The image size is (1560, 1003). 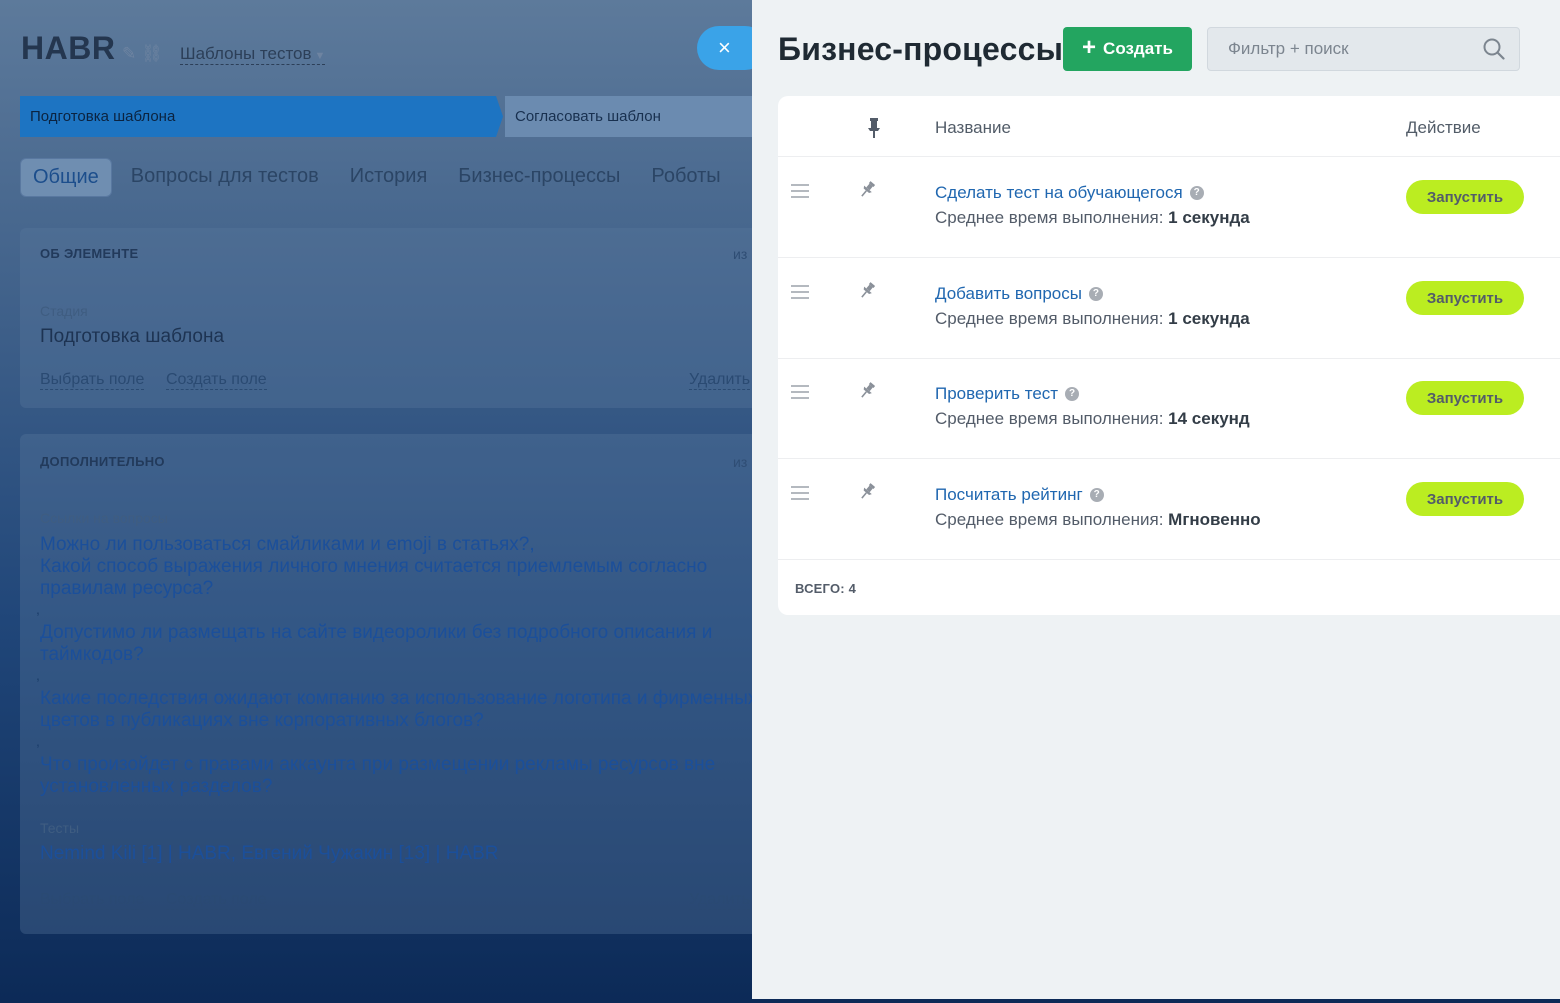 I want to click on process-name: Добавить вопросы?, so click(x=1019, y=294).